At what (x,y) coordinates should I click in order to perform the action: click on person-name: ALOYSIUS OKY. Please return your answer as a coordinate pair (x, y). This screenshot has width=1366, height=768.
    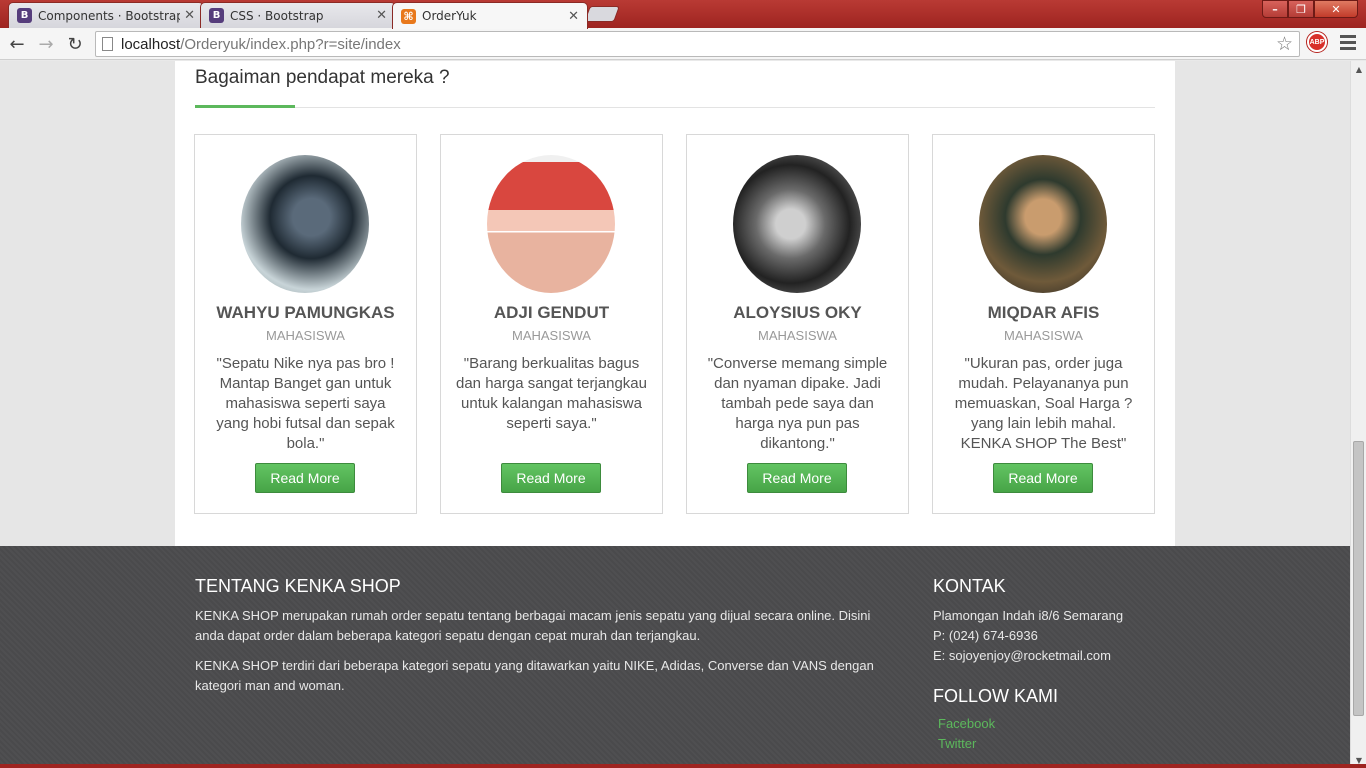
    Looking at the image, I should click on (797, 312).